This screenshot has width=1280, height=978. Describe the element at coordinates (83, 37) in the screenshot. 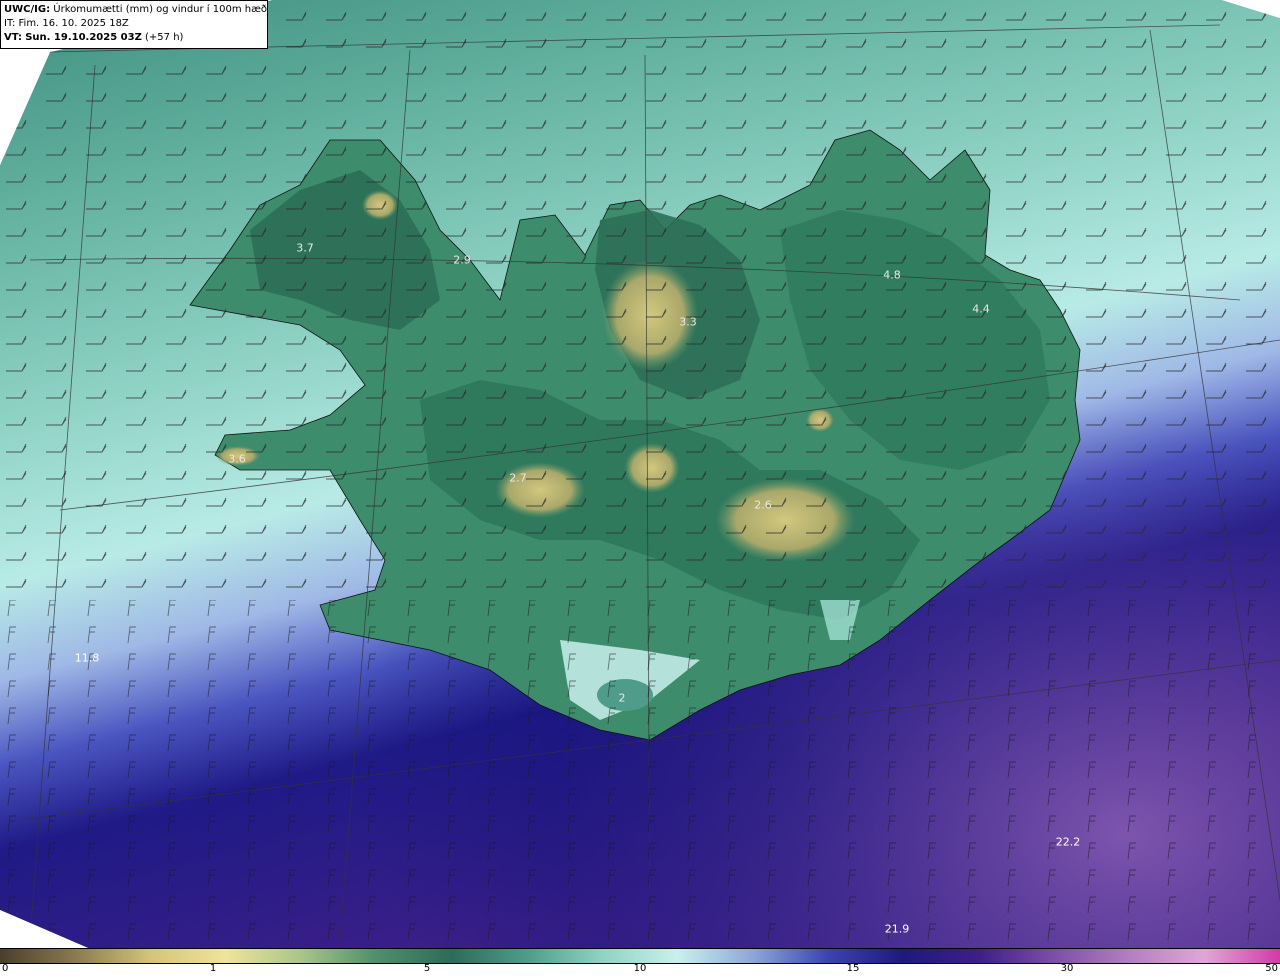

I see `valid-time-value: Sun. 19.10.2025 03Z` at that location.